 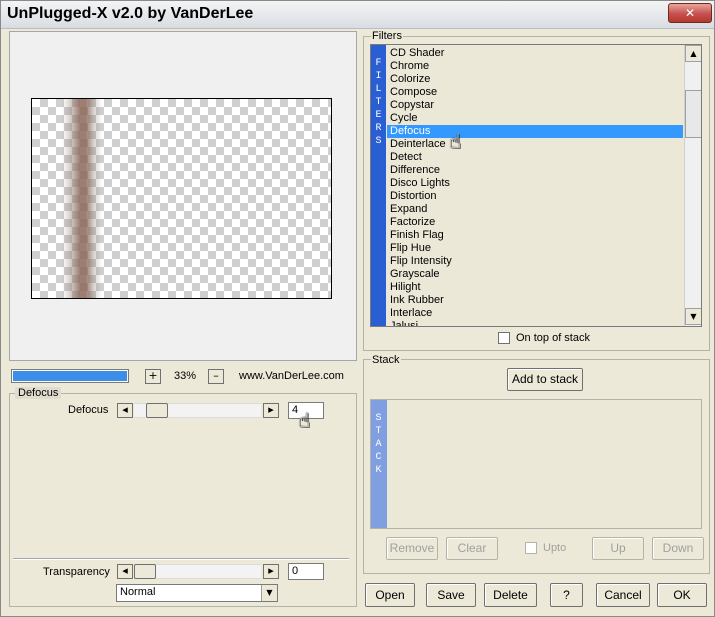 I want to click on strip-letter: K, so click(x=378, y=470).